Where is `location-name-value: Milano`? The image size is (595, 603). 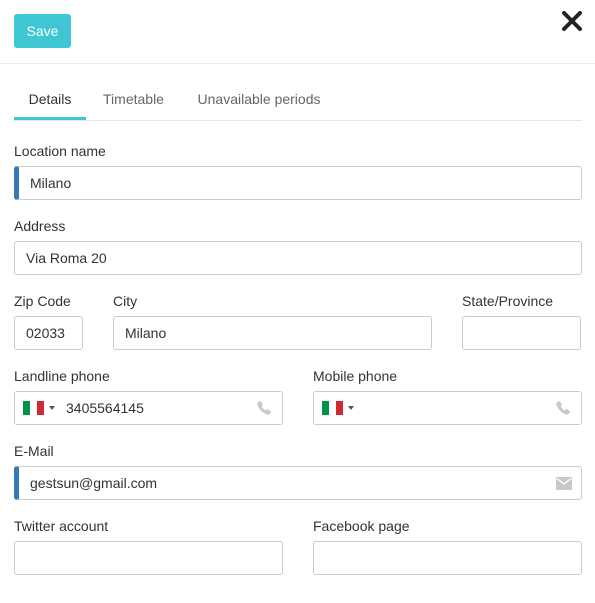
location-name-value: Milano is located at coordinates (51, 183).